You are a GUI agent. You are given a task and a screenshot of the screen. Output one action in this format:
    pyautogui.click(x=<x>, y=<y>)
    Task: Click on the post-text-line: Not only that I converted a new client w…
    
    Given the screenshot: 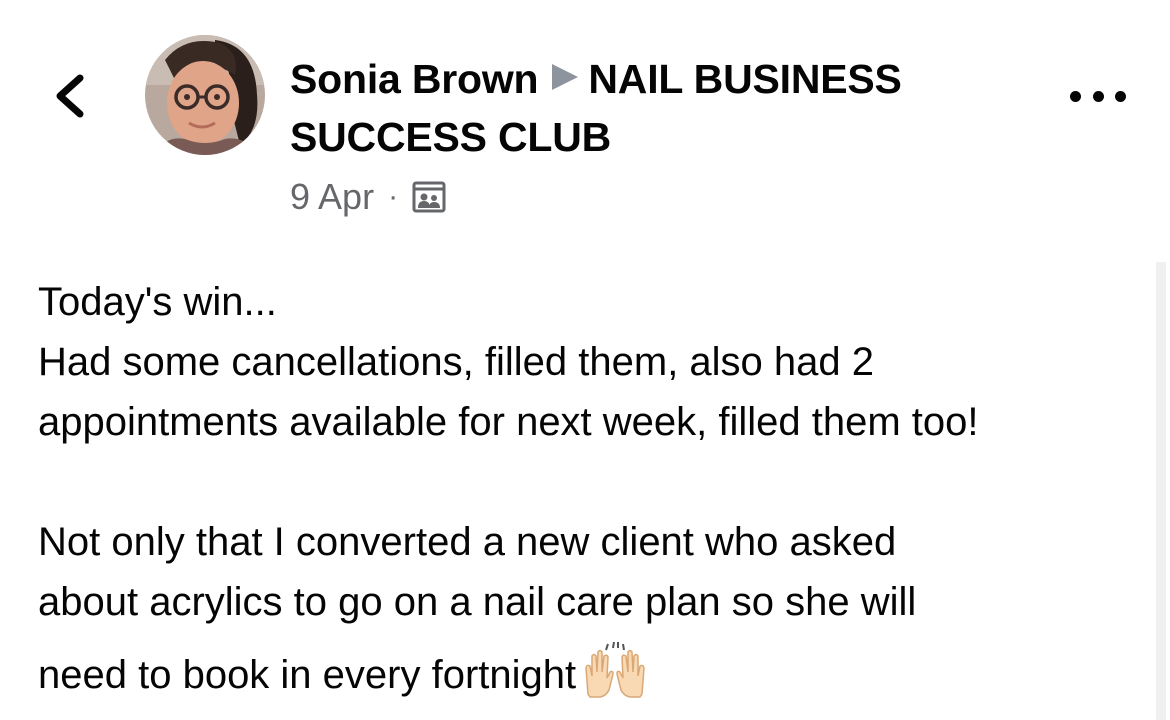 What is the action you would take?
    pyautogui.click(x=467, y=542)
    